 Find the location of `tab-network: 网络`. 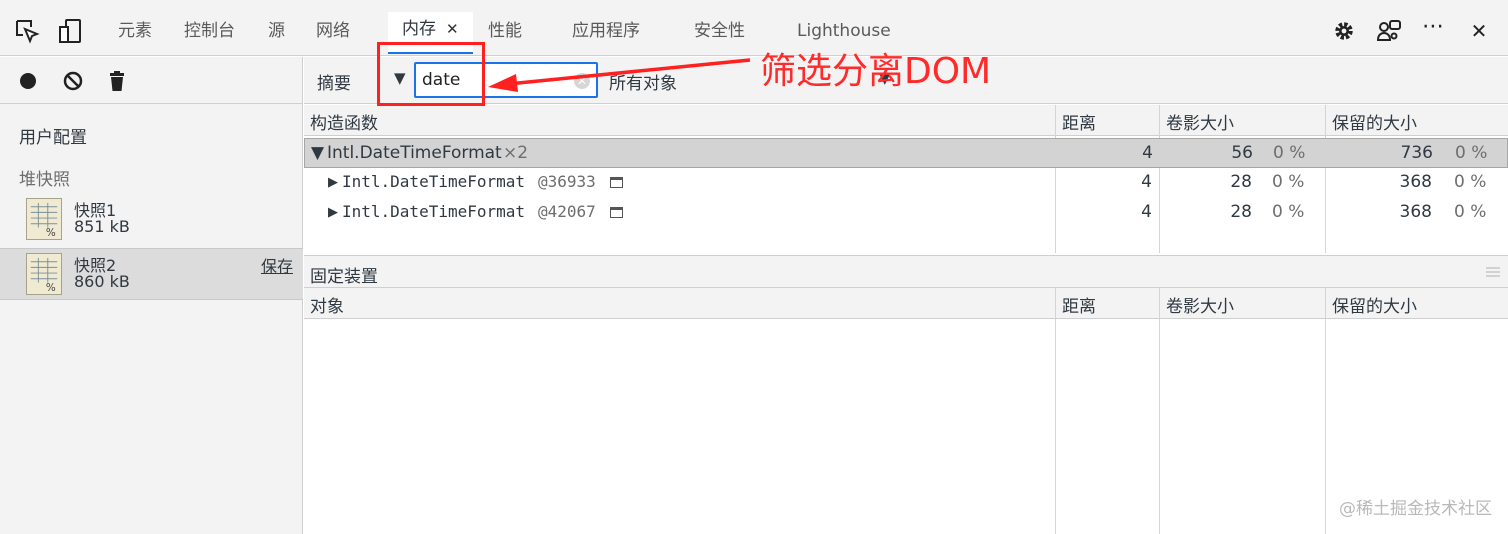

tab-network: 网络 is located at coordinates (333, 35).